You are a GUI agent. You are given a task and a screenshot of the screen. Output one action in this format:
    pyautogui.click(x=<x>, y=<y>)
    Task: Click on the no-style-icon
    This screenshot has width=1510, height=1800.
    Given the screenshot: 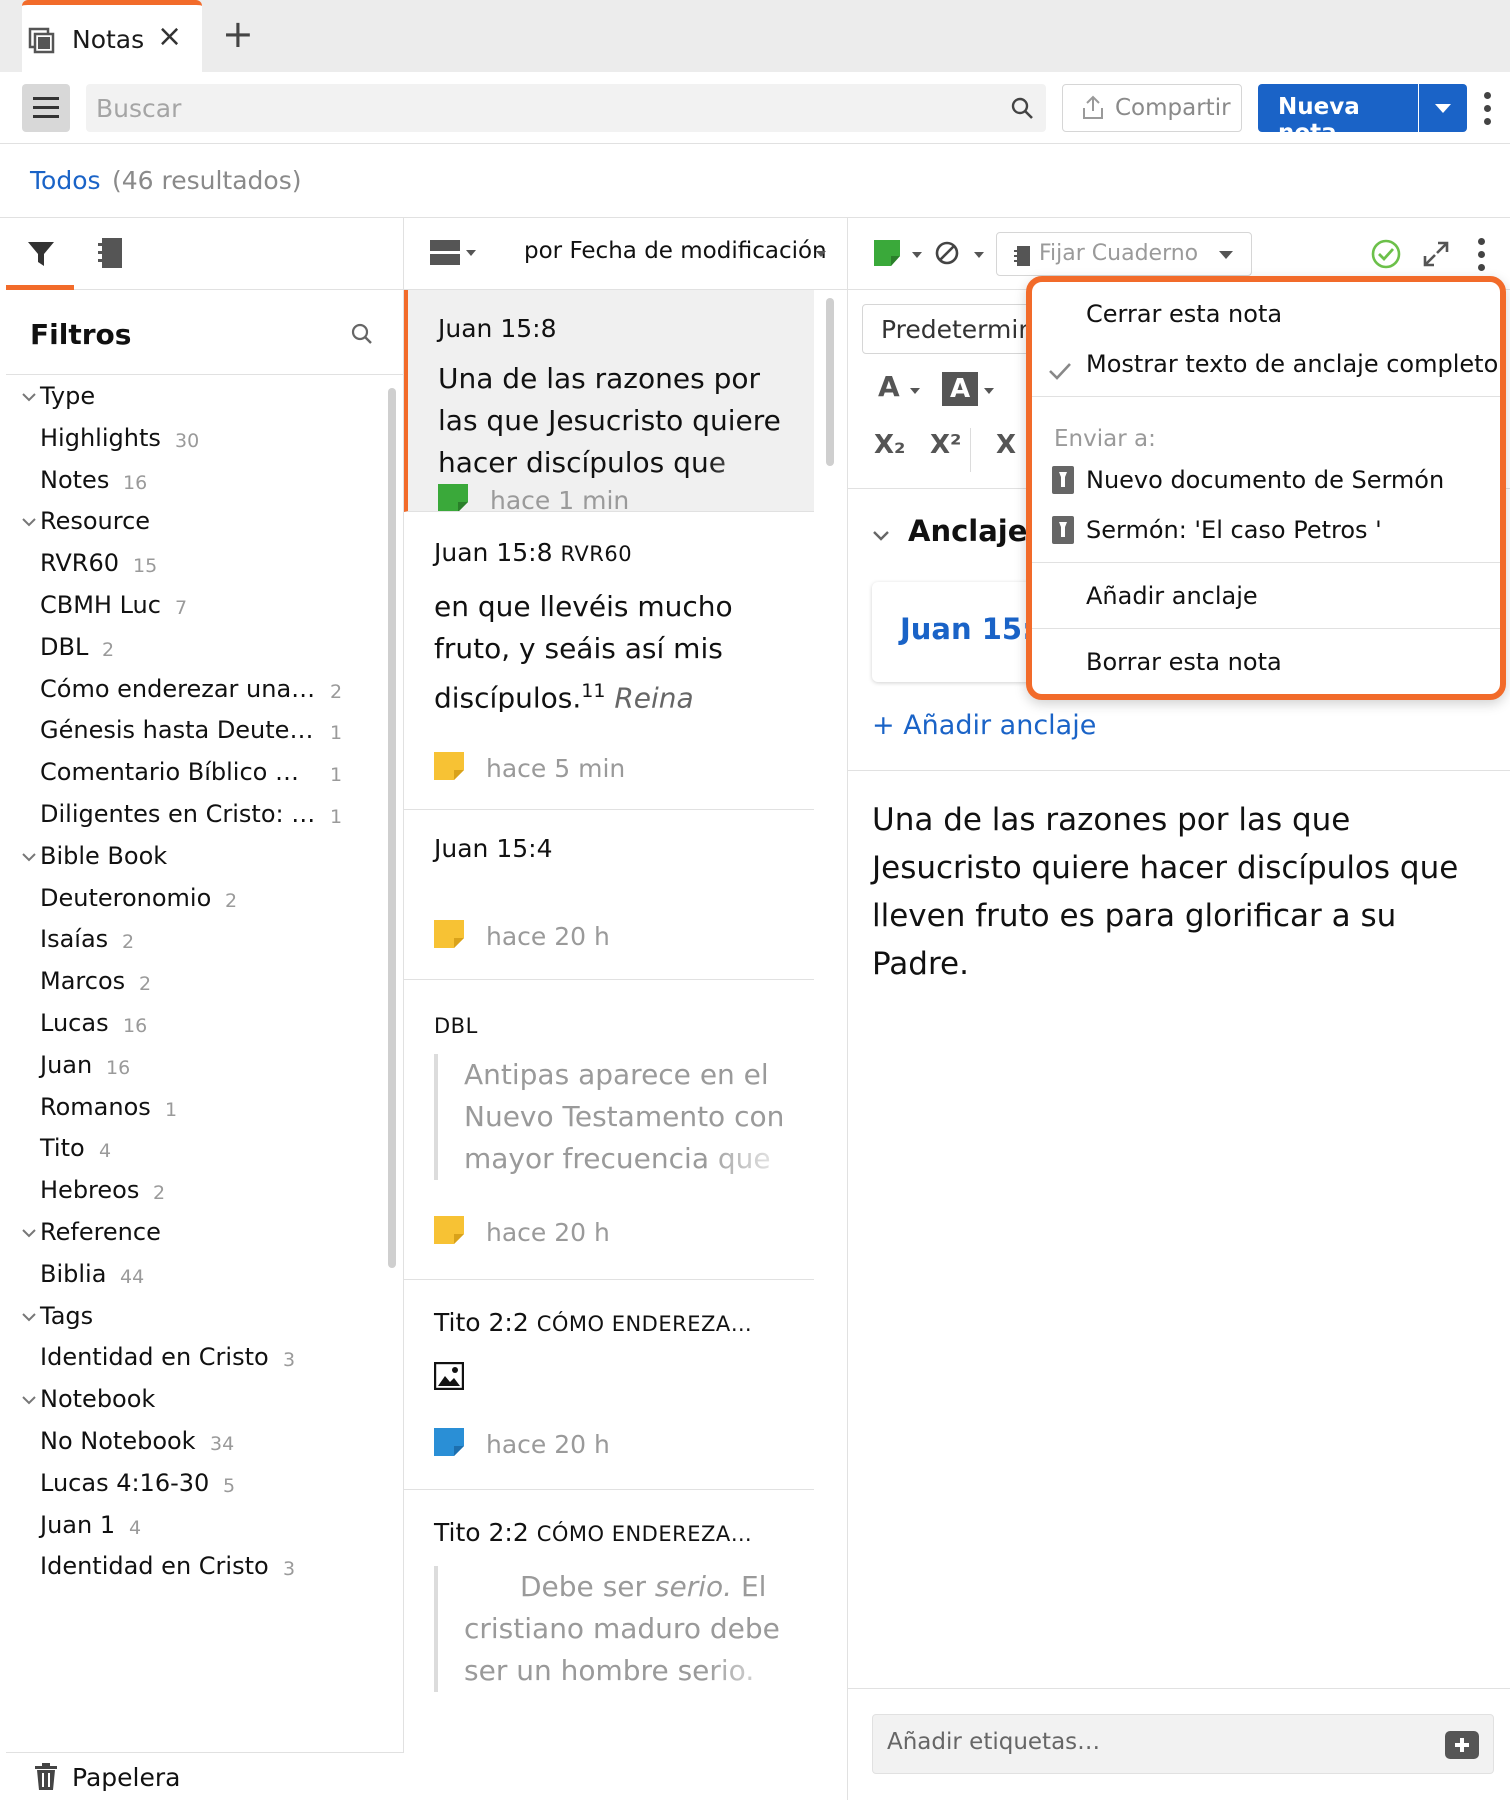 What is the action you would take?
    pyautogui.click(x=947, y=253)
    